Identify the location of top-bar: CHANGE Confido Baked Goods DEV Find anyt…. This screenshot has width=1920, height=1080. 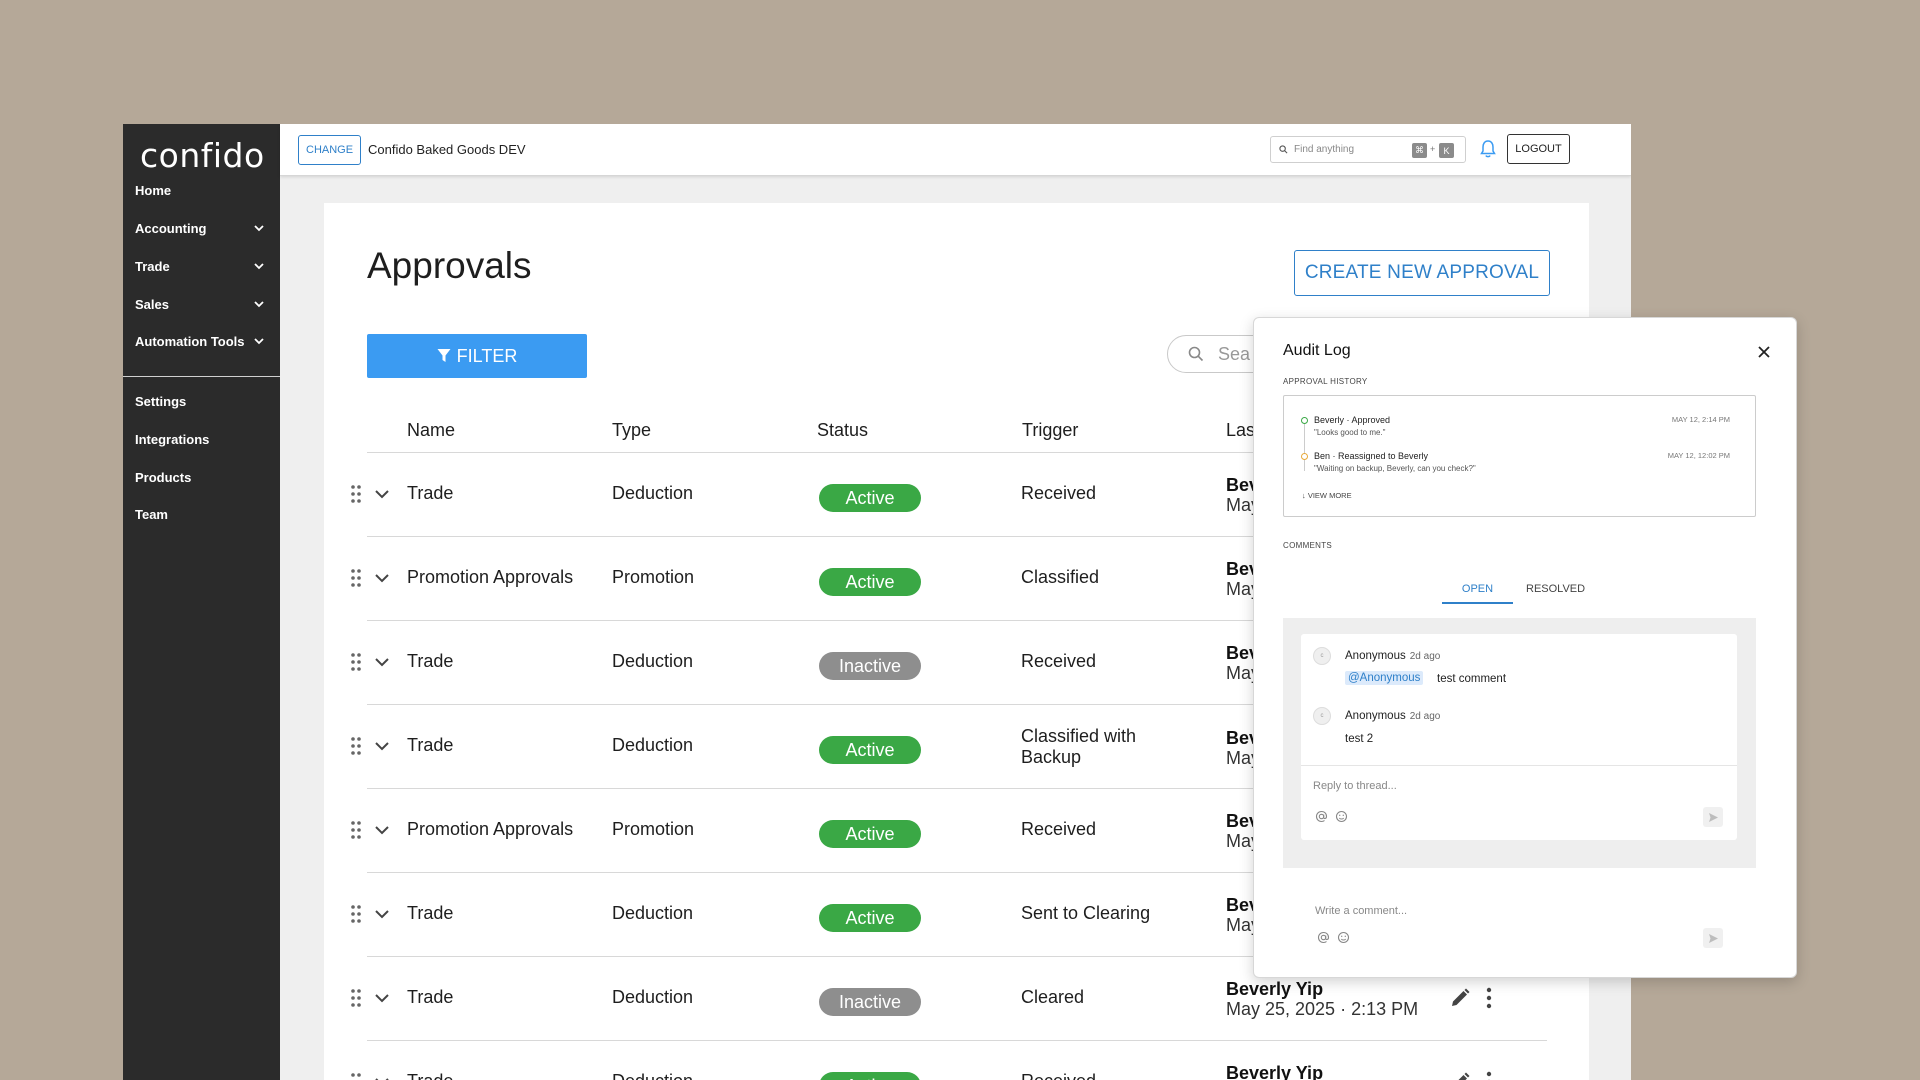
(955, 150).